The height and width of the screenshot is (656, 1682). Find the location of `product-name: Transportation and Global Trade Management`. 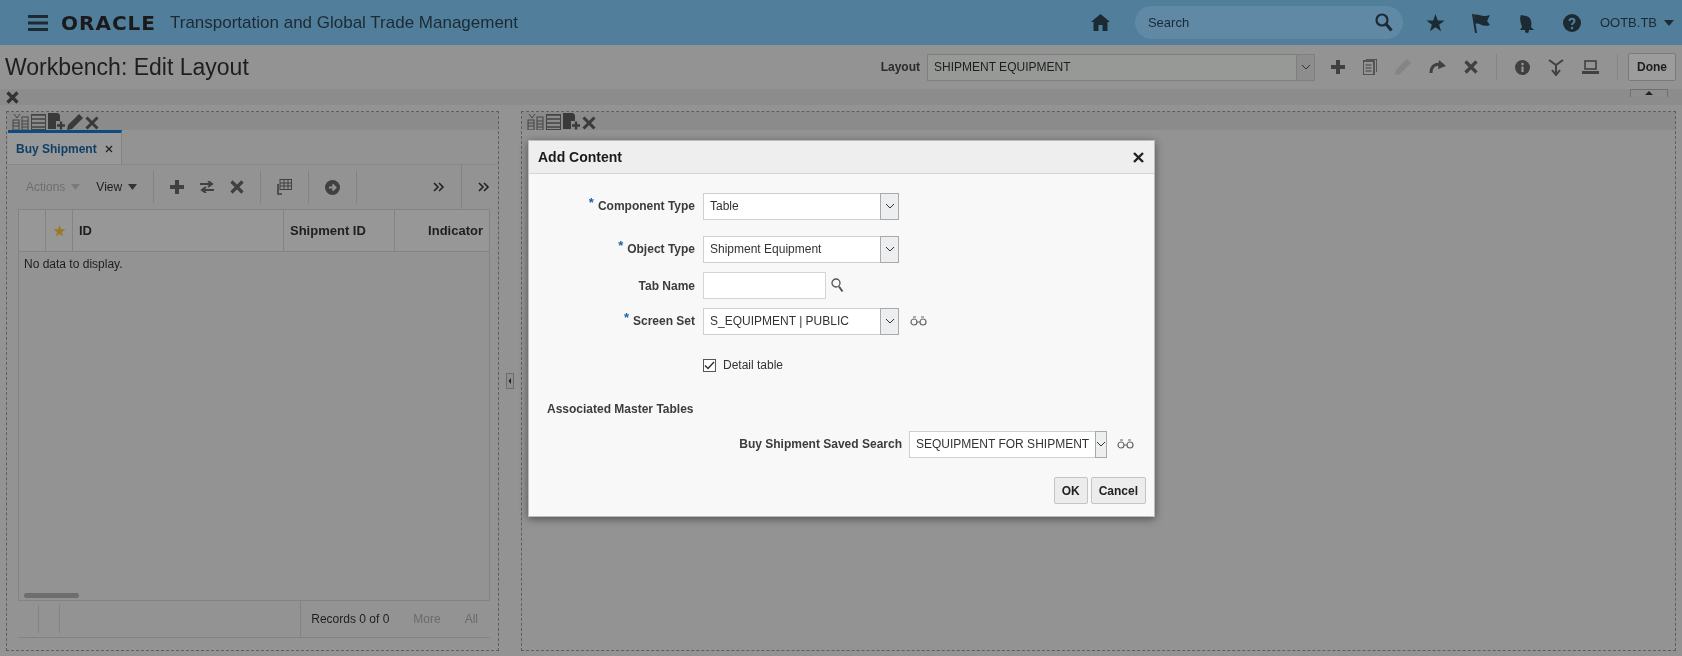

product-name: Transportation and Global Trade Management is located at coordinates (344, 22).